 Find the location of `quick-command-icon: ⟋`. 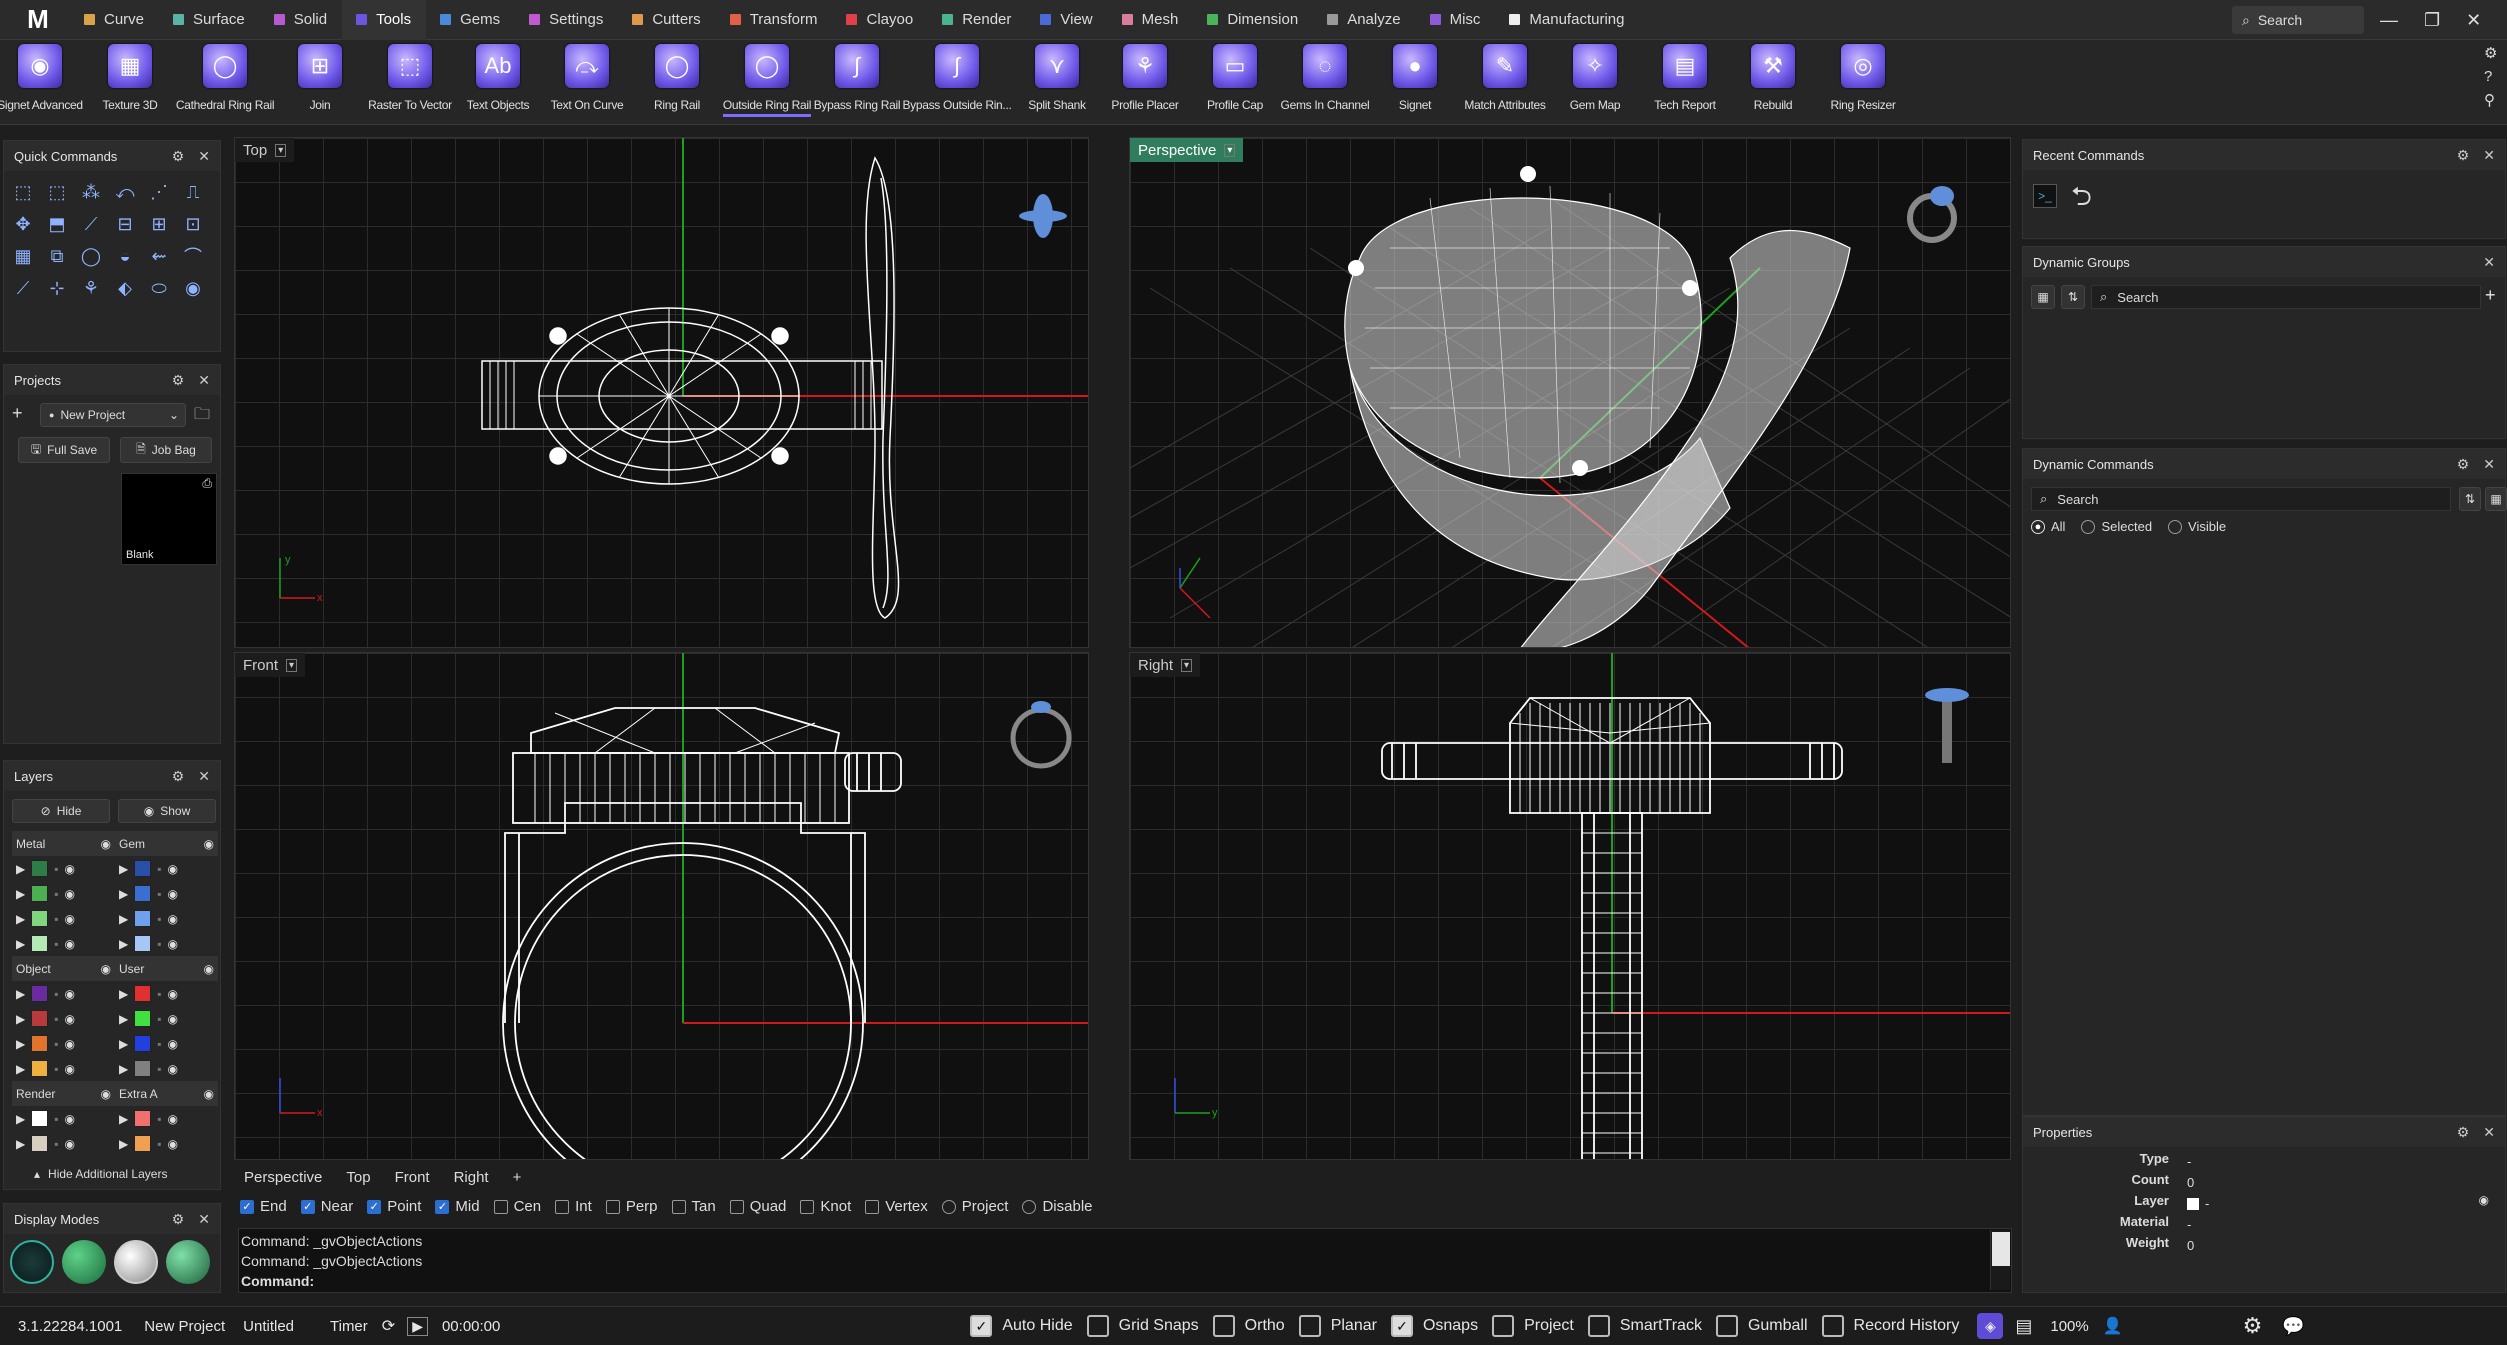

quick-command-icon: ⟋ is located at coordinates (91, 224).